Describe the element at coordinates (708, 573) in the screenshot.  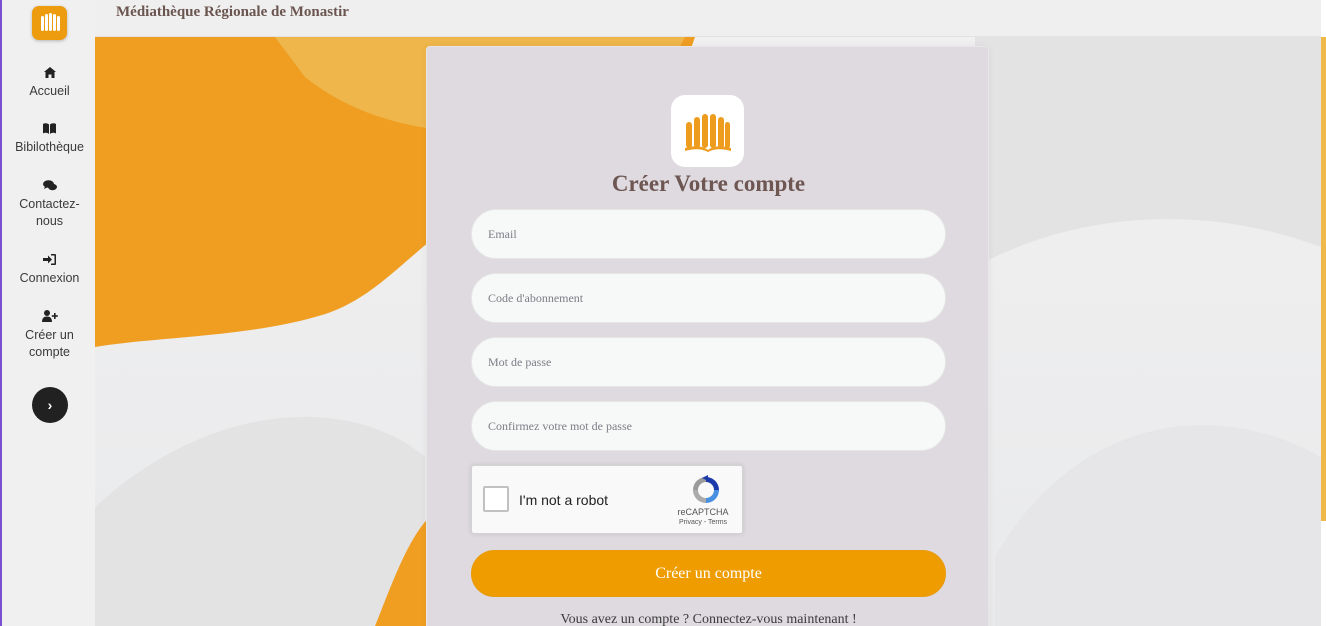
I see `create-account-button: Créer un compte` at that location.